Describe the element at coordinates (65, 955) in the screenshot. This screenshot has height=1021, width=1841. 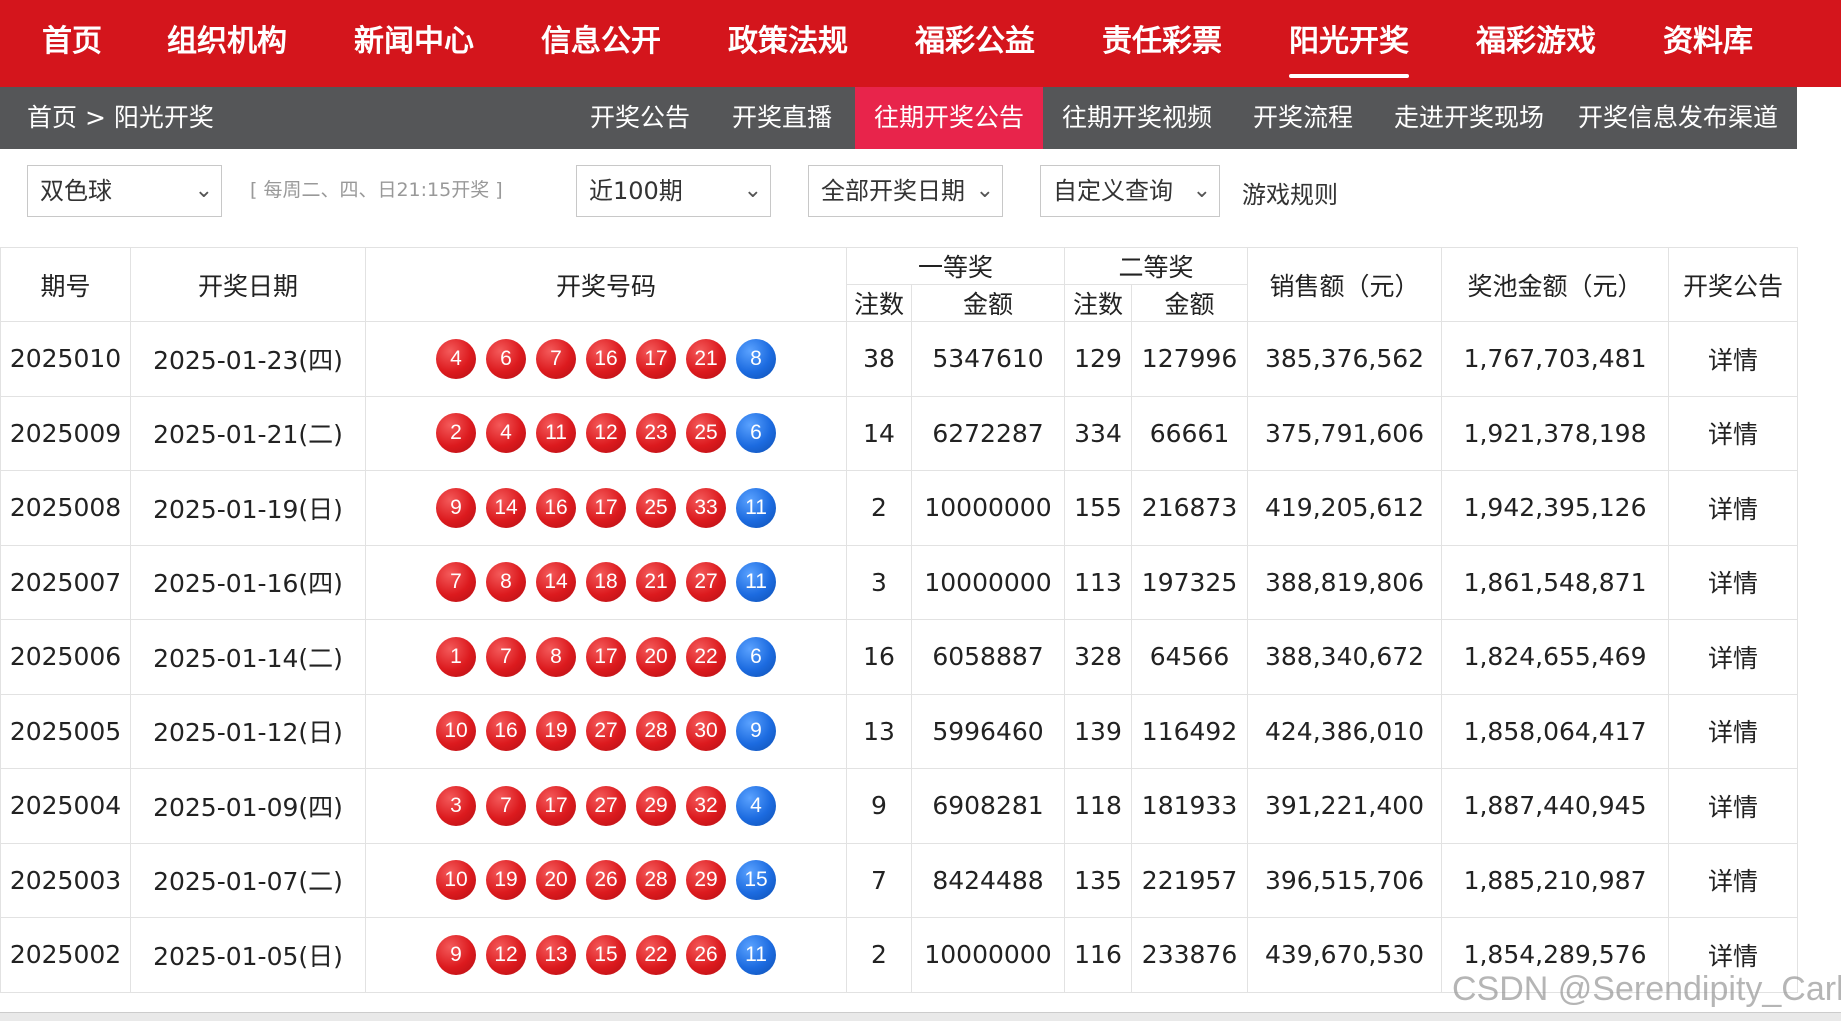
I see `issue-cell: 2025002` at that location.